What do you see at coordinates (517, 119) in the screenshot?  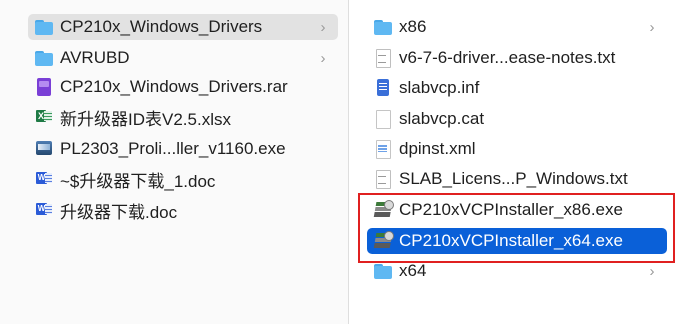 I see `list-item-cat: slabvcp.cat` at bounding box center [517, 119].